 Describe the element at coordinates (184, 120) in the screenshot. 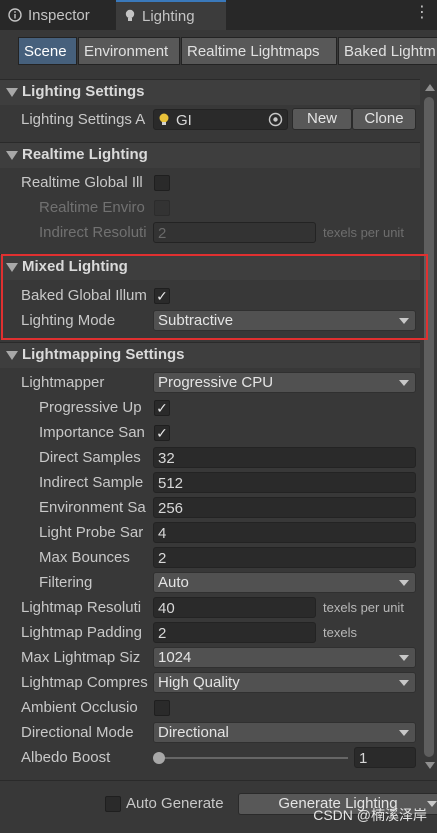

I see `asset-value: GI` at that location.